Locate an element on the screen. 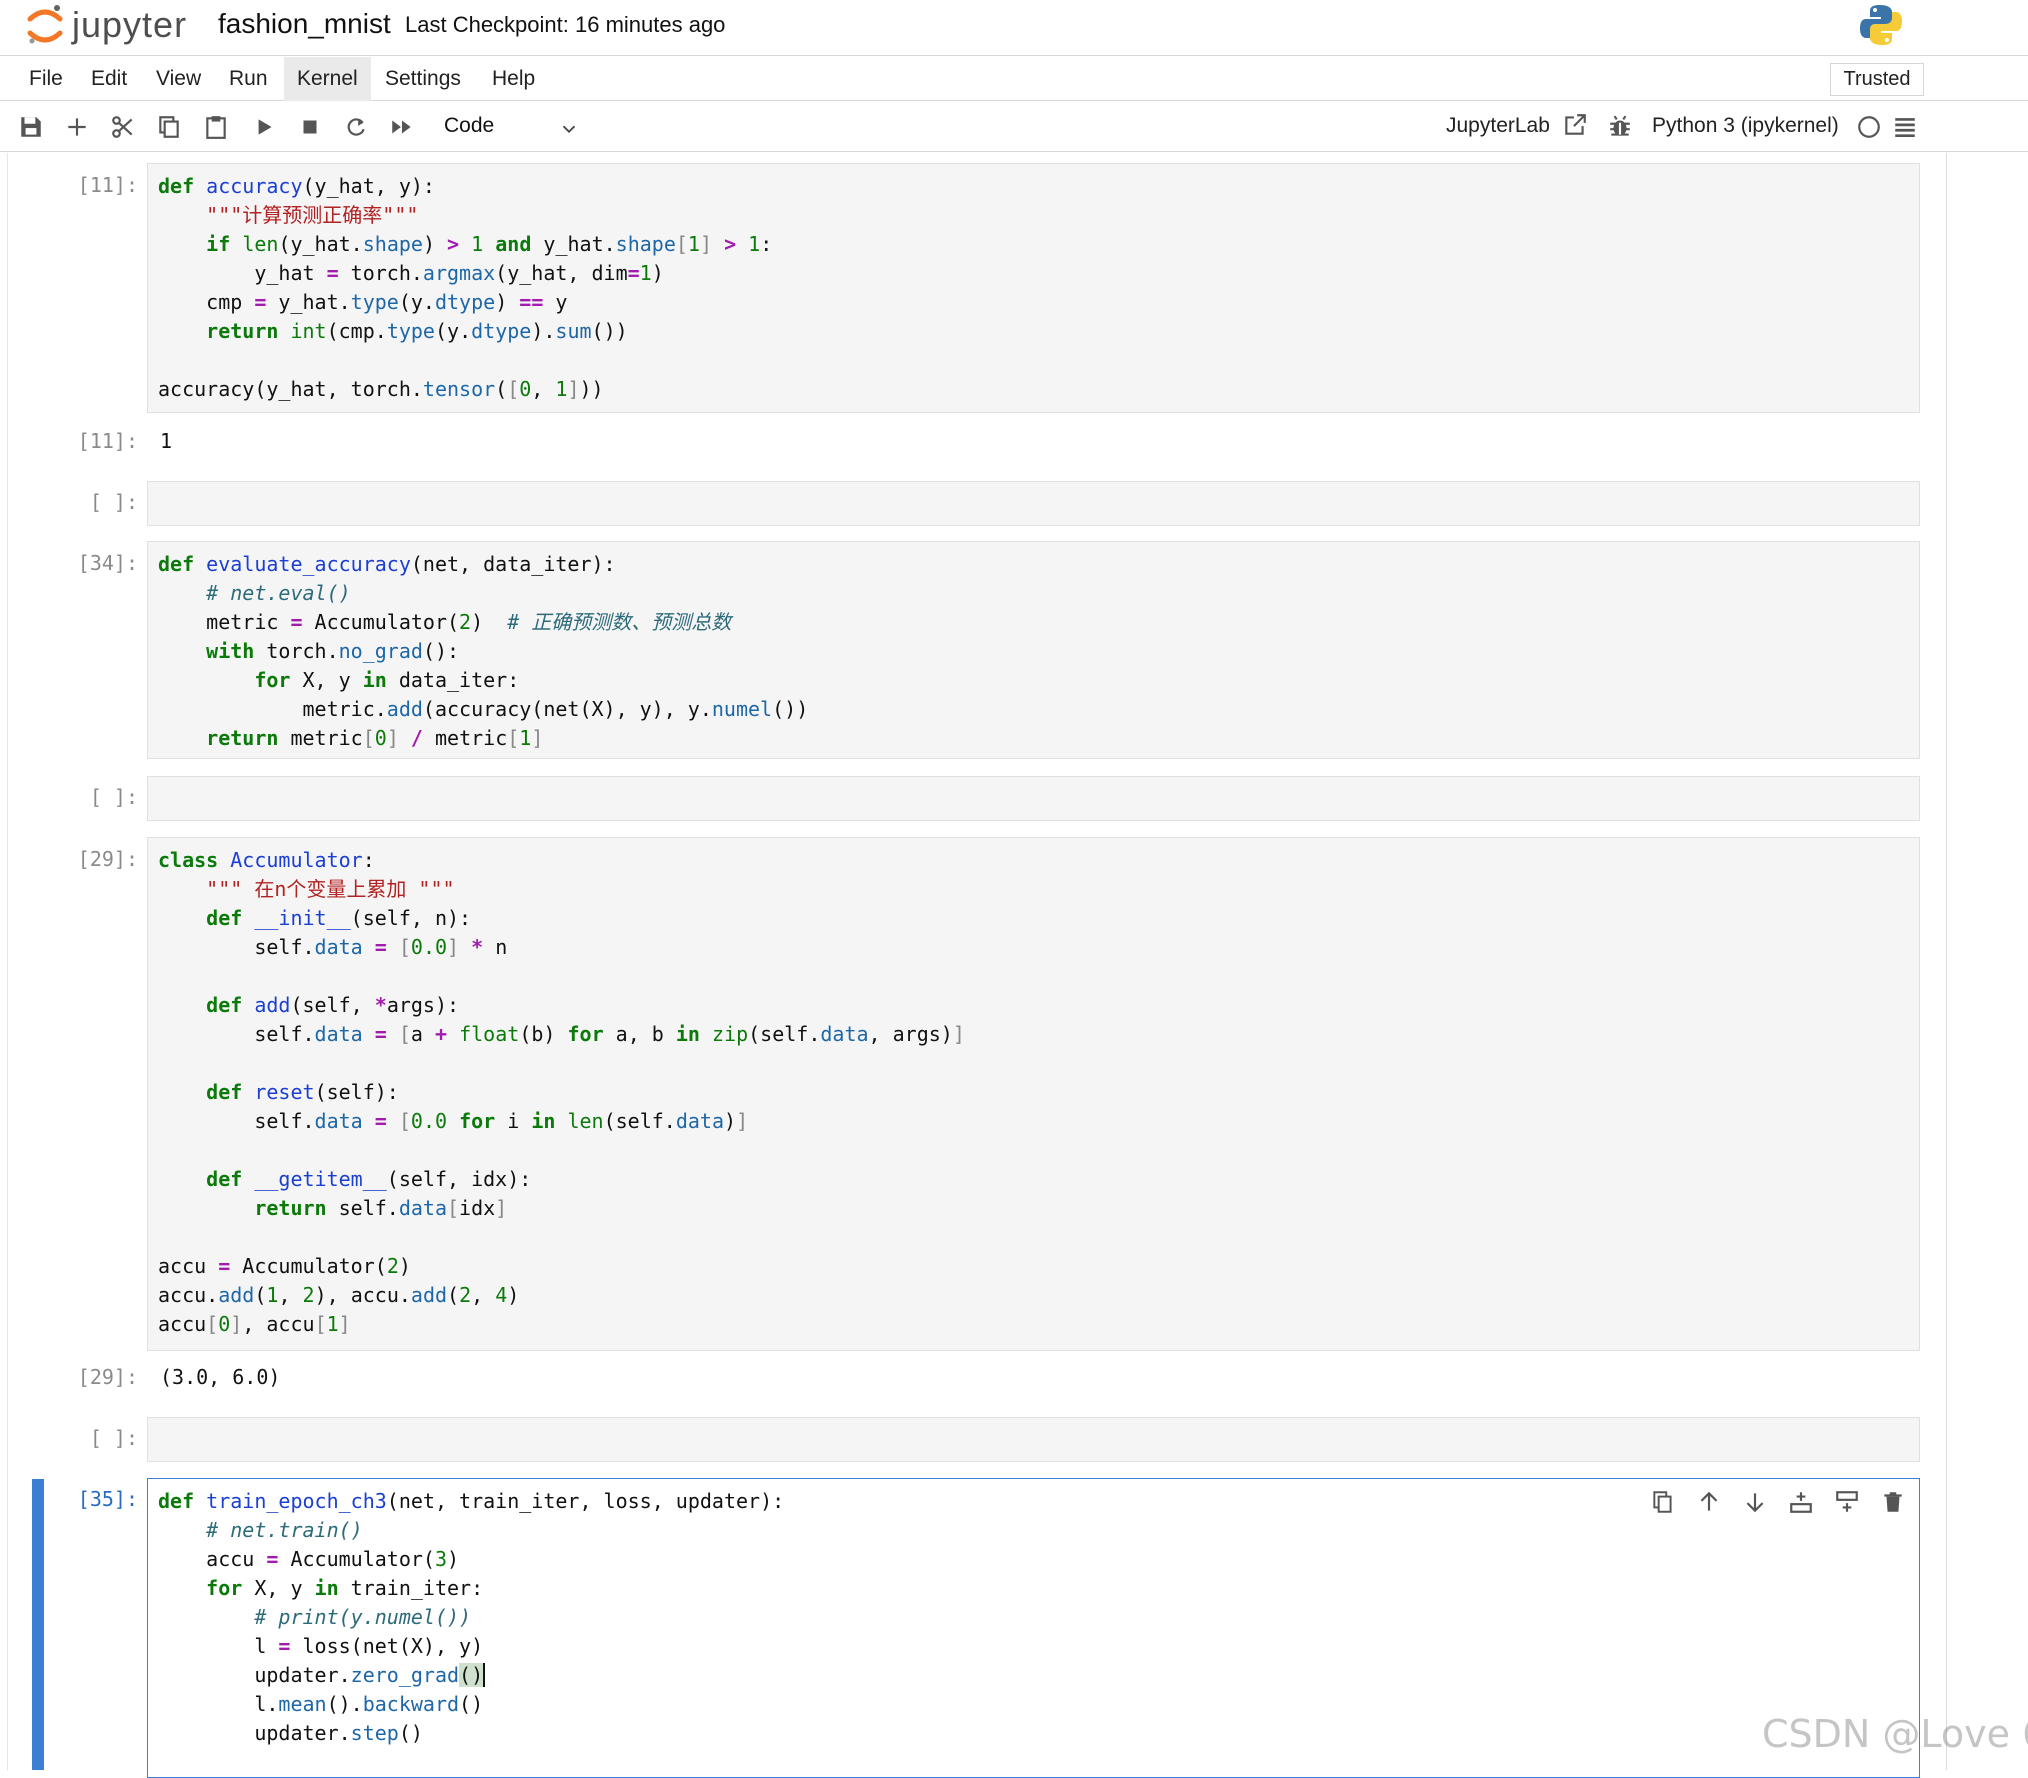 This screenshot has width=2028, height=1778. right-gutter-line is located at coordinates (1946, 961).